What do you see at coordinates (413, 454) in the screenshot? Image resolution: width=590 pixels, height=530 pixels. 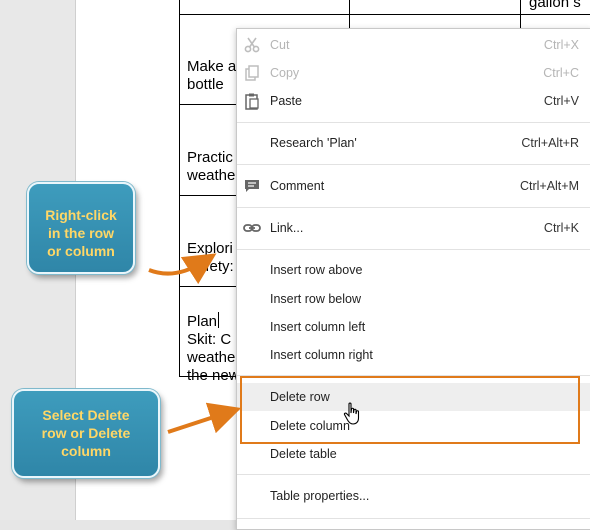 I see `menu-item-delete-table: Delete table` at bounding box center [413, 454].